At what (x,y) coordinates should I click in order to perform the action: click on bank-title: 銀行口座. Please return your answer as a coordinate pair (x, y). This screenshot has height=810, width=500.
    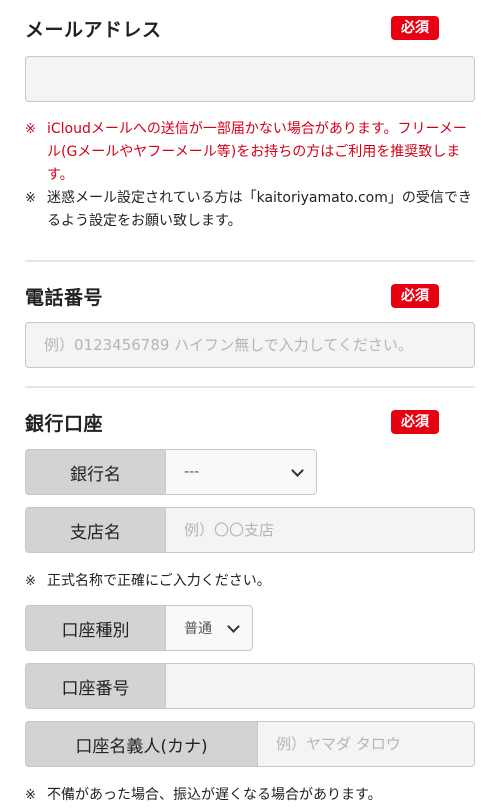
    Looking at the image, I should click on (64, 423).